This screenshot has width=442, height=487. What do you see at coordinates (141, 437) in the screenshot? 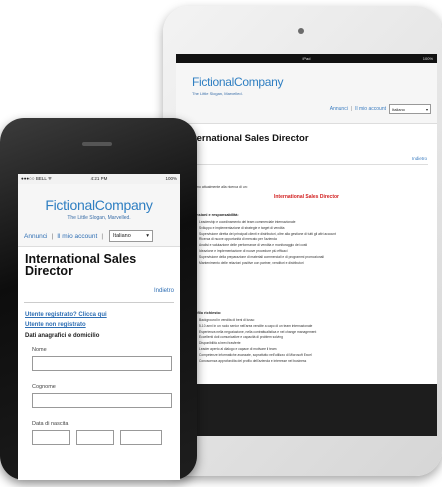
I see `birth-year-select` at bounding box center [141, 437].